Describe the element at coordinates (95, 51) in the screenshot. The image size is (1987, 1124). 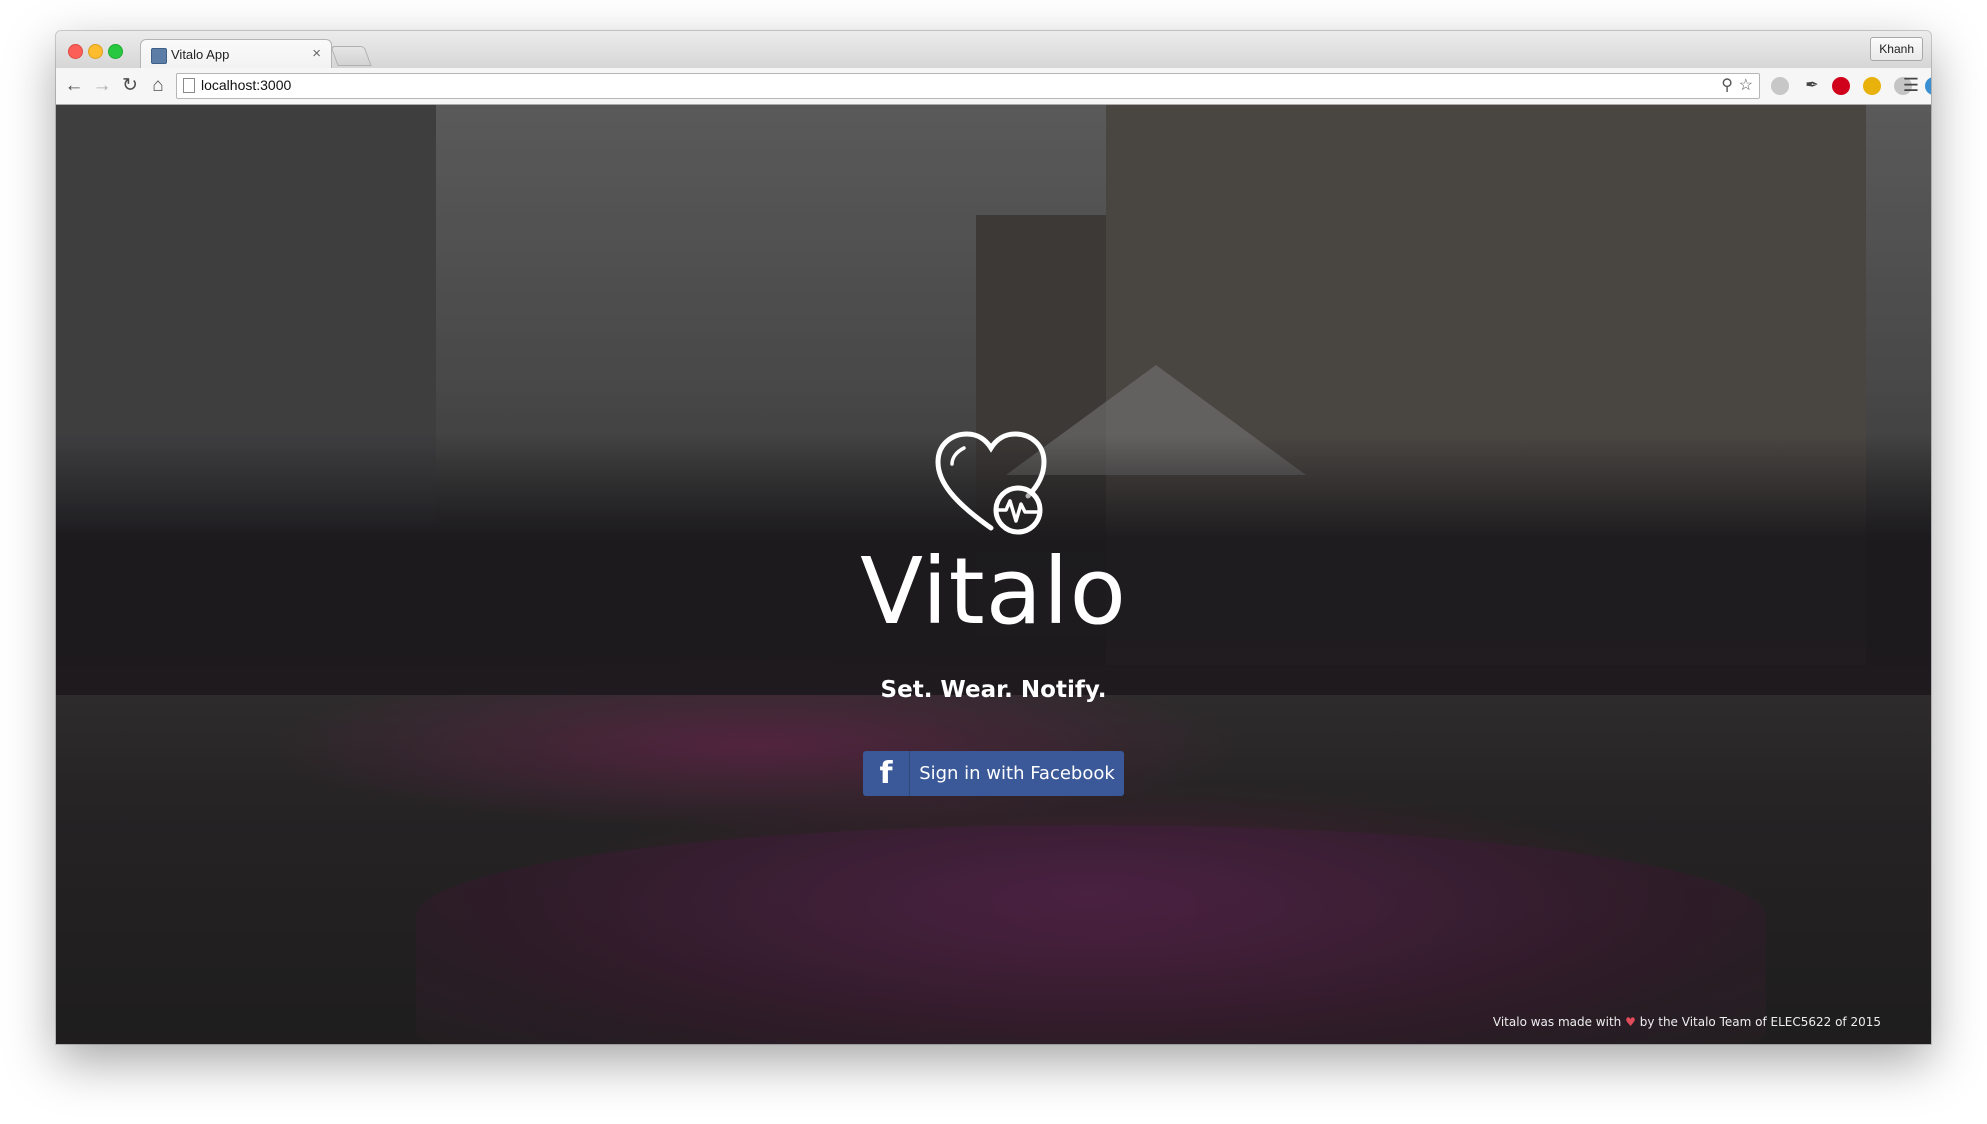
I see `minimize-window-button` at that location.